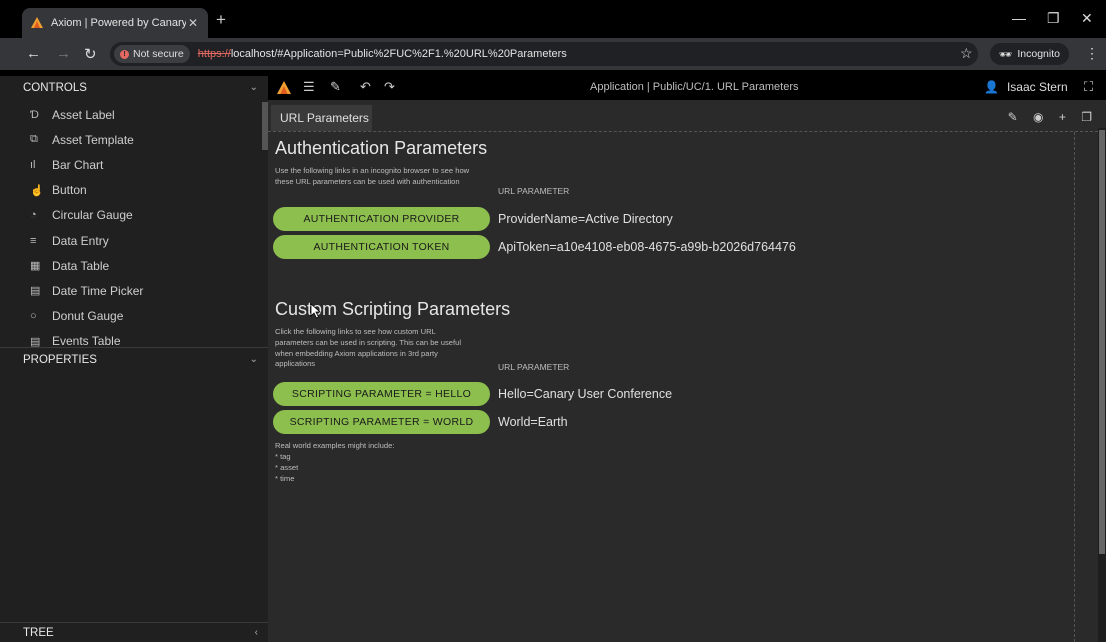 The height and width of the screenshot is (642, 1106). Describe the element at coordinates (35, 291) in the screenshot. I see `calendar-icon: ▤` at that location.